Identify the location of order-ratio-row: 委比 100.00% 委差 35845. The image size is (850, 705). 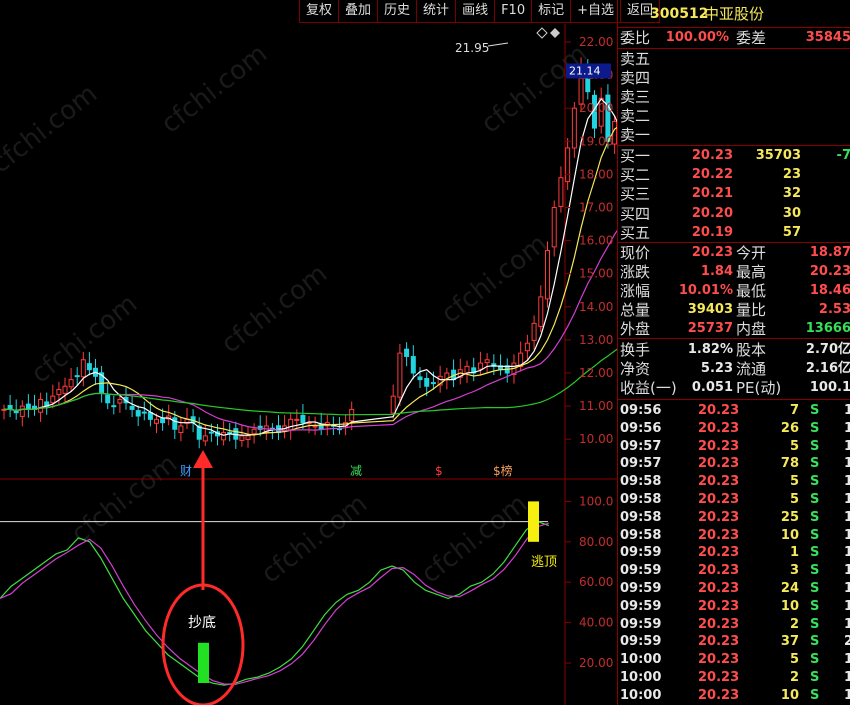
(734, 38).